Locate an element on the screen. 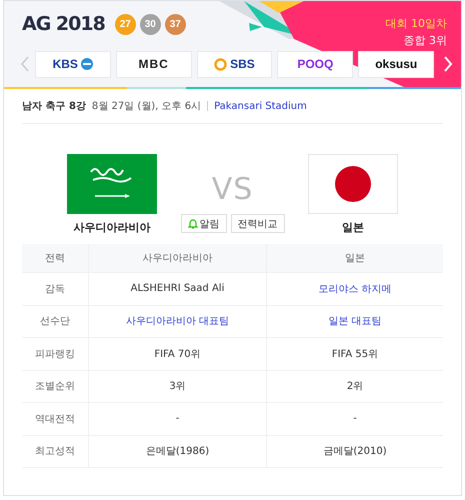 The image size is (465, 500). table-cell: FIFA 70위 is located at coordinates (177, 354).